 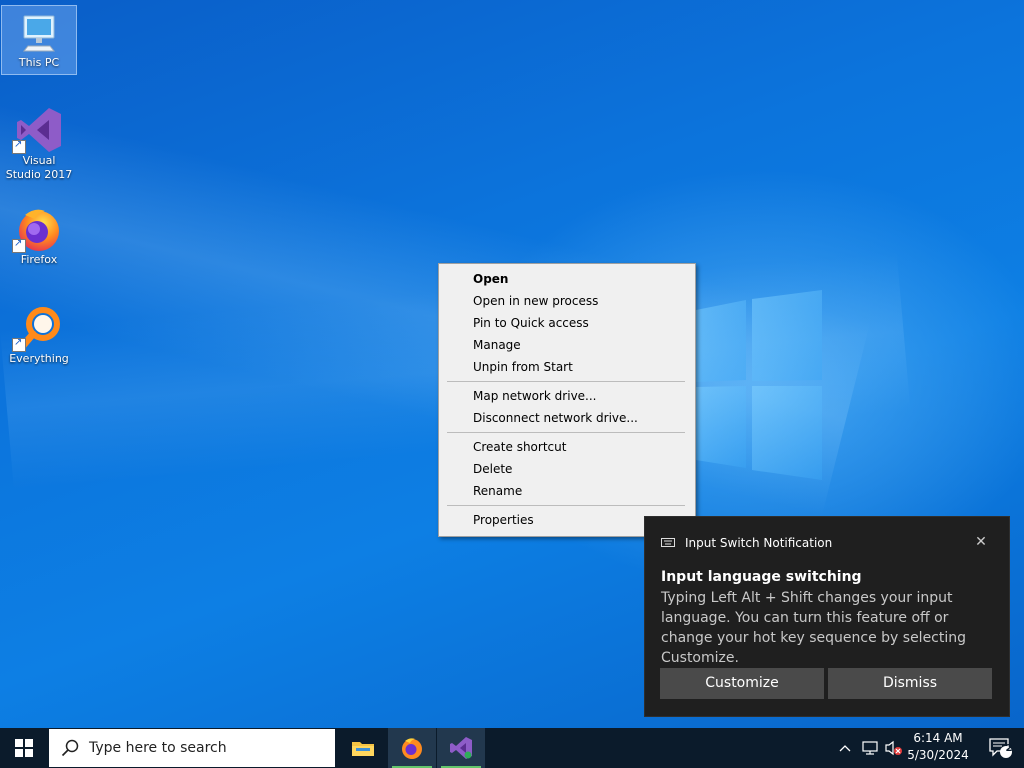 I want to click on menu-item-rename: Rename, so click(x=497, y=491).